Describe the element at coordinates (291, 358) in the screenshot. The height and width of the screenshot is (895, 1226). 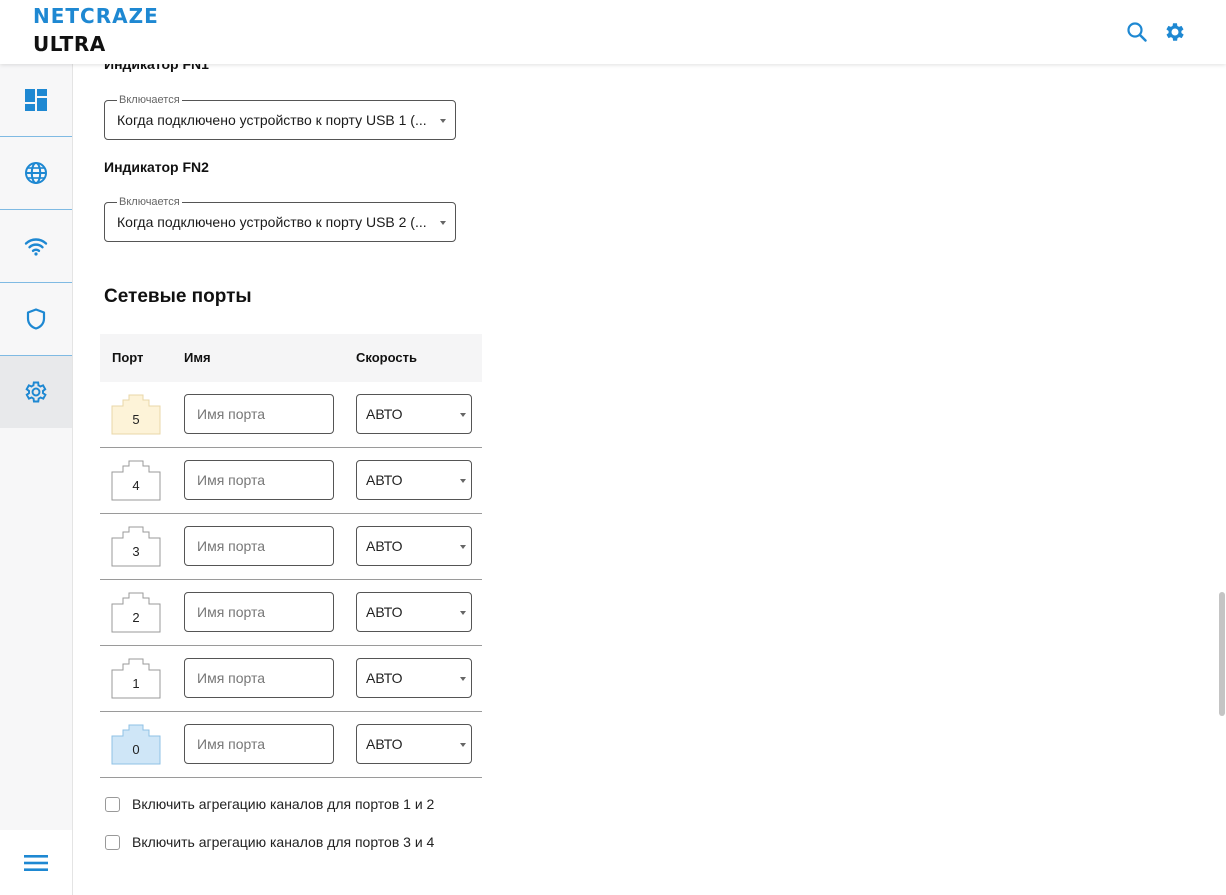
I see `table-header: Порт Имя Скорость` at that location.